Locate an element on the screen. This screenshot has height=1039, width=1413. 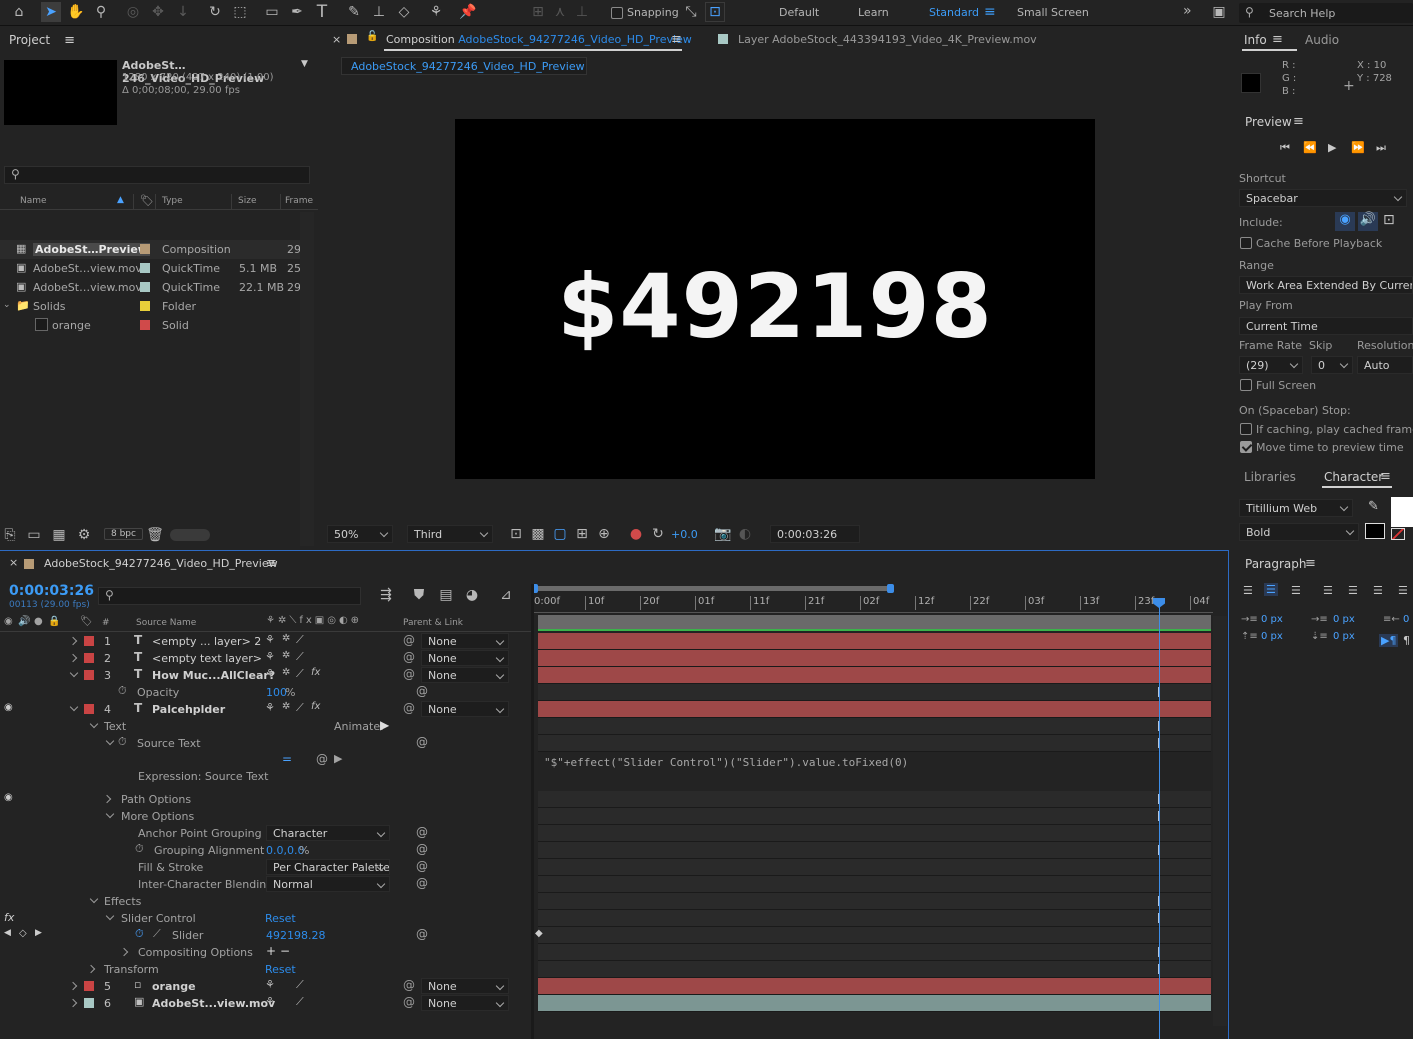
label-swatch is located at coordinates (145, 325).